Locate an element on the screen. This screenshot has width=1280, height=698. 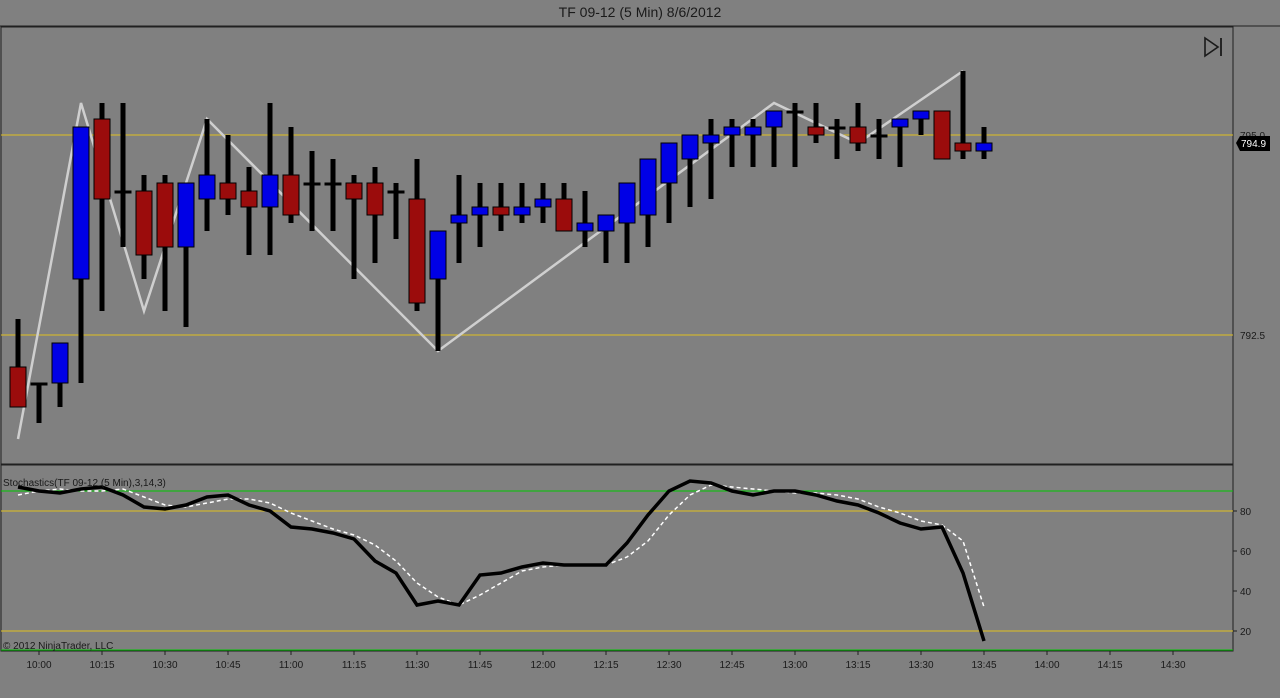
price-axis: 795.0792.5 is located at coordinates (1252, 236).